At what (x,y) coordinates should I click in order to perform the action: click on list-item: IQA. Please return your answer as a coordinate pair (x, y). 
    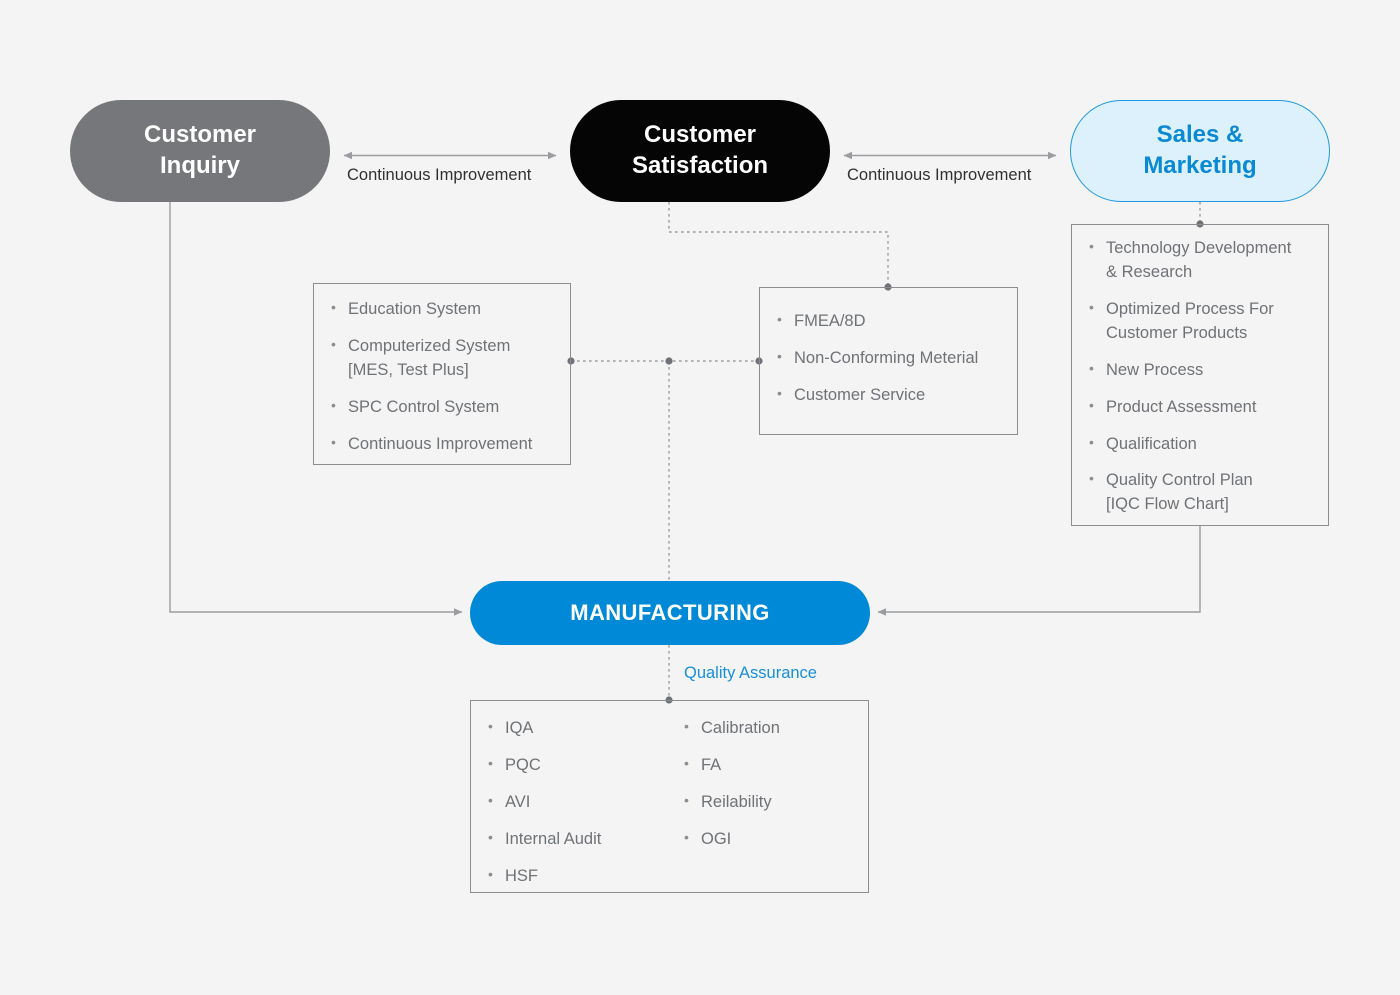
    Looking at the image, I should click on (585, 728).